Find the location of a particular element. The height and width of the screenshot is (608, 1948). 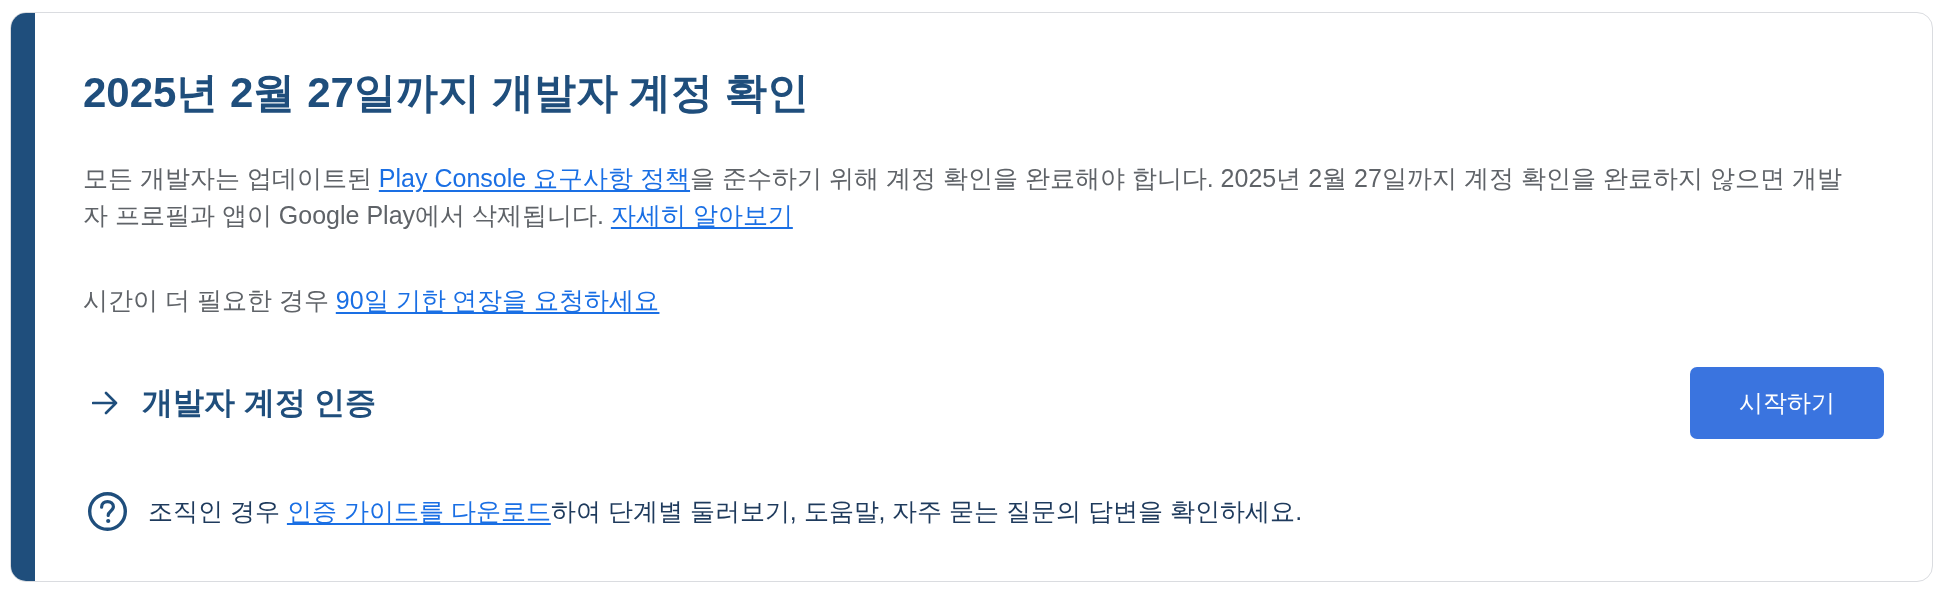

start-button: 시작하기 is located at coordinates (1787, 403).